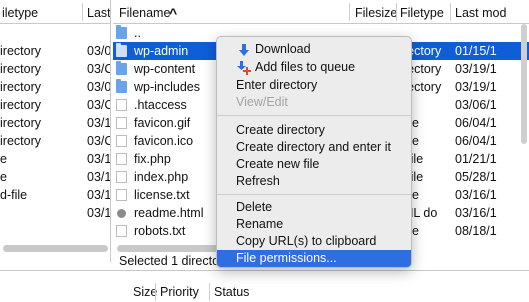 Image resolution: width=529 pixels, height=302 pixels. Describe the element at coordinates (314, 49) in the screenshot. I see `menu-item-download: Download` at that location.